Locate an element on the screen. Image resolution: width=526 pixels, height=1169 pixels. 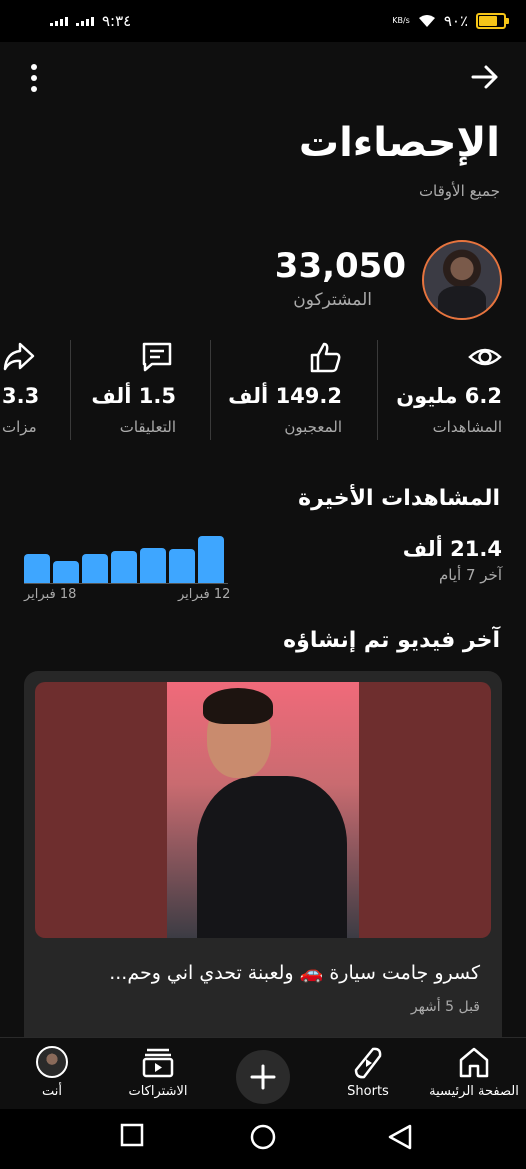
channel-avatar is located at coordinates (462, 280).